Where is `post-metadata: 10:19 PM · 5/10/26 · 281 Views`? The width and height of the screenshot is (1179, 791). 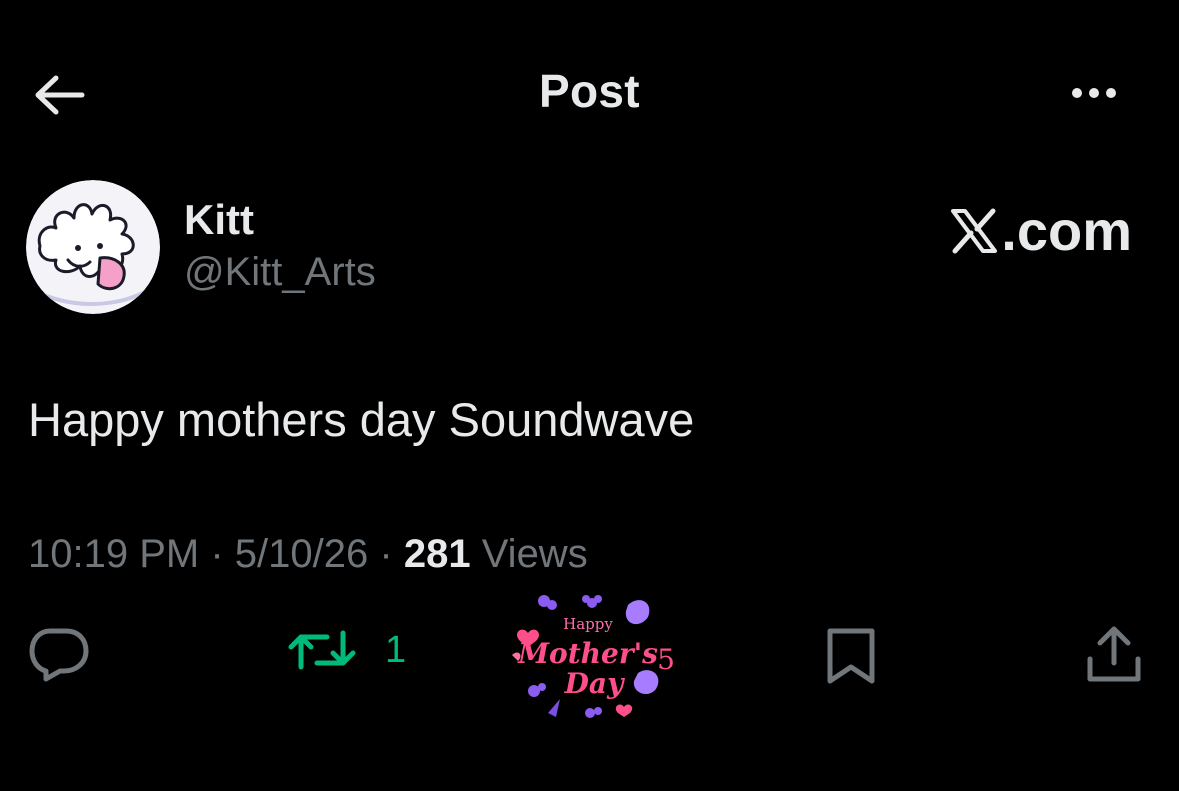
post-metadata: 10:19 PM · 5/10/26 · 281 Views is located at coordinates (308, 554).